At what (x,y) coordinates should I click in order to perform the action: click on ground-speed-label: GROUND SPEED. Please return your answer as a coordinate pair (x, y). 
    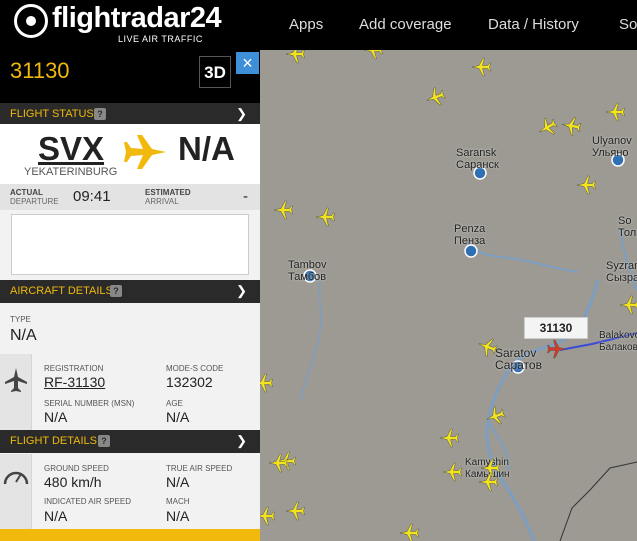
    Looking at the image, I should click on (76, 468).